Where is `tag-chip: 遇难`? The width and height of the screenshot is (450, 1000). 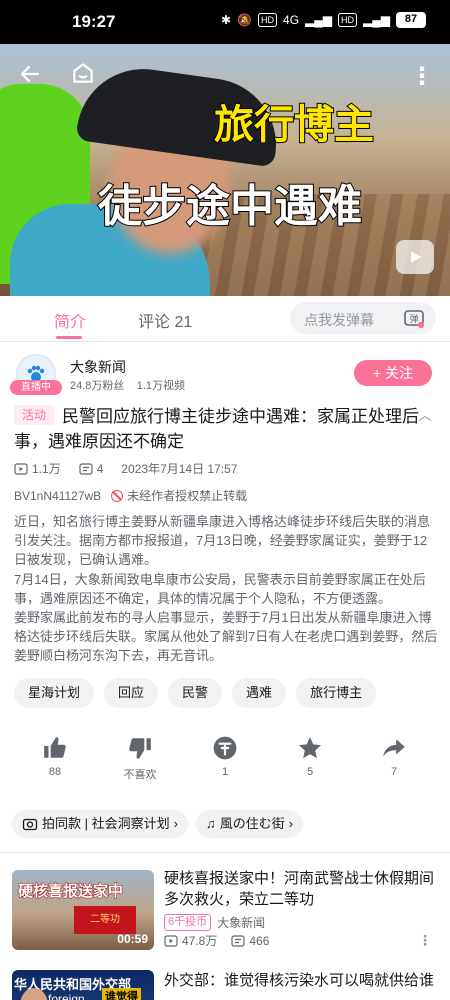 tag-chip: 遇难 is located at coordinates (259, 693).